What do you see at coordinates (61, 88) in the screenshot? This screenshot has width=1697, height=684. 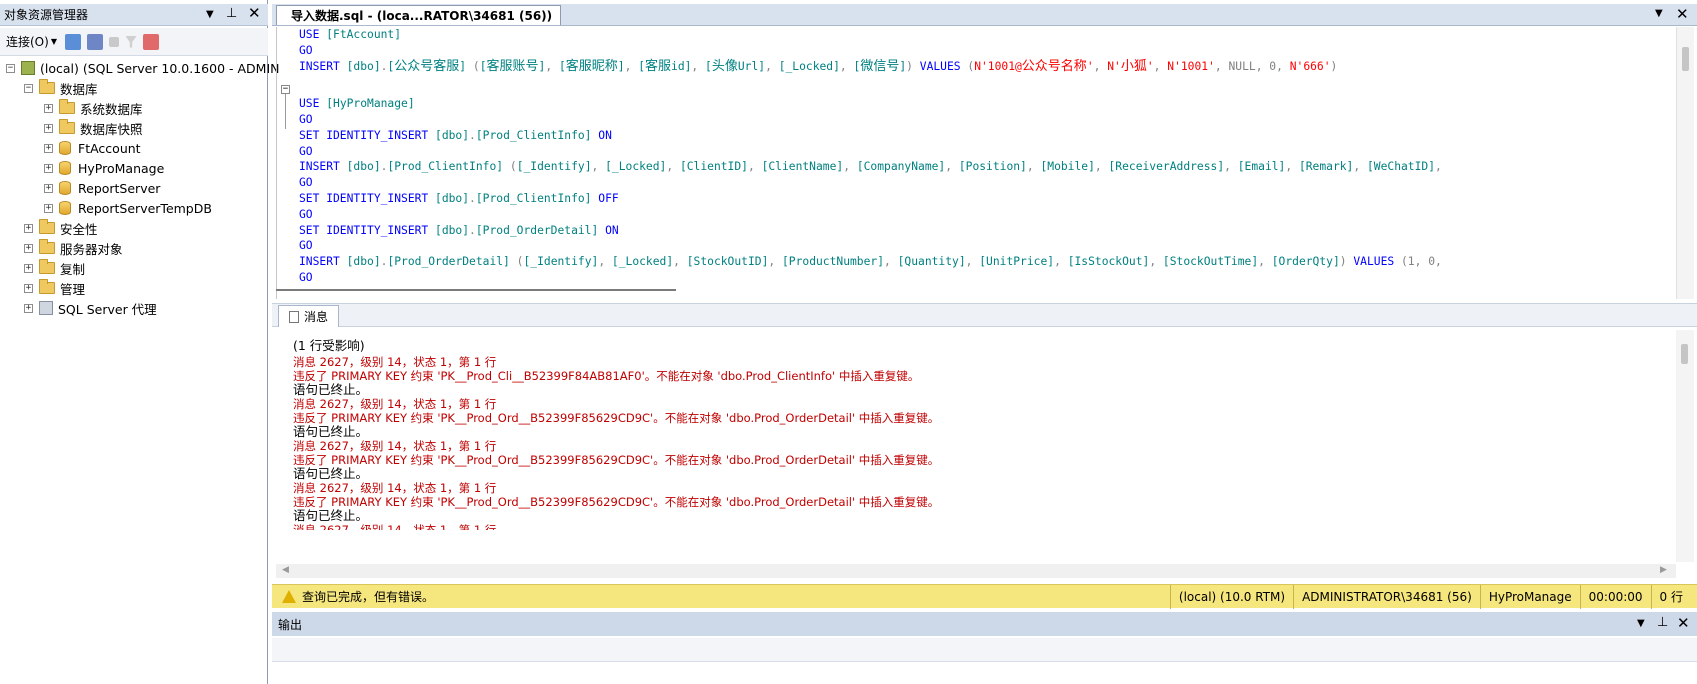 I see `tree-node-databases: − 数据库` at bounding box center [61, 88].